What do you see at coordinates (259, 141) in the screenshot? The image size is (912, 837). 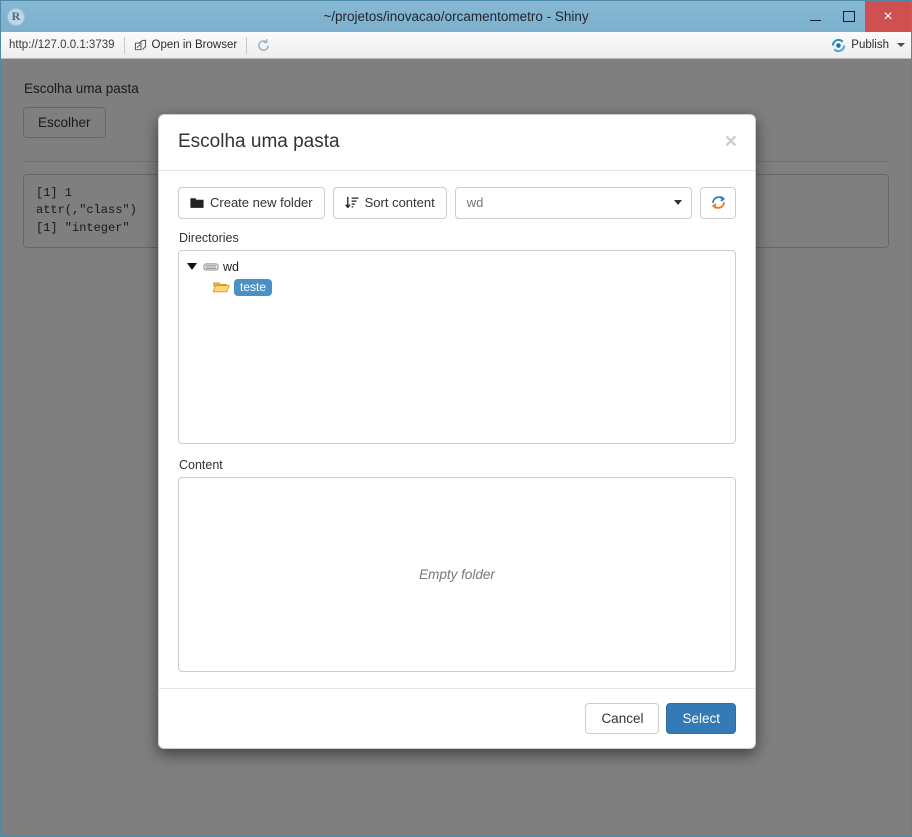 I see `modal-title: Escolha uma pasta` at bounding box center [259, 141].